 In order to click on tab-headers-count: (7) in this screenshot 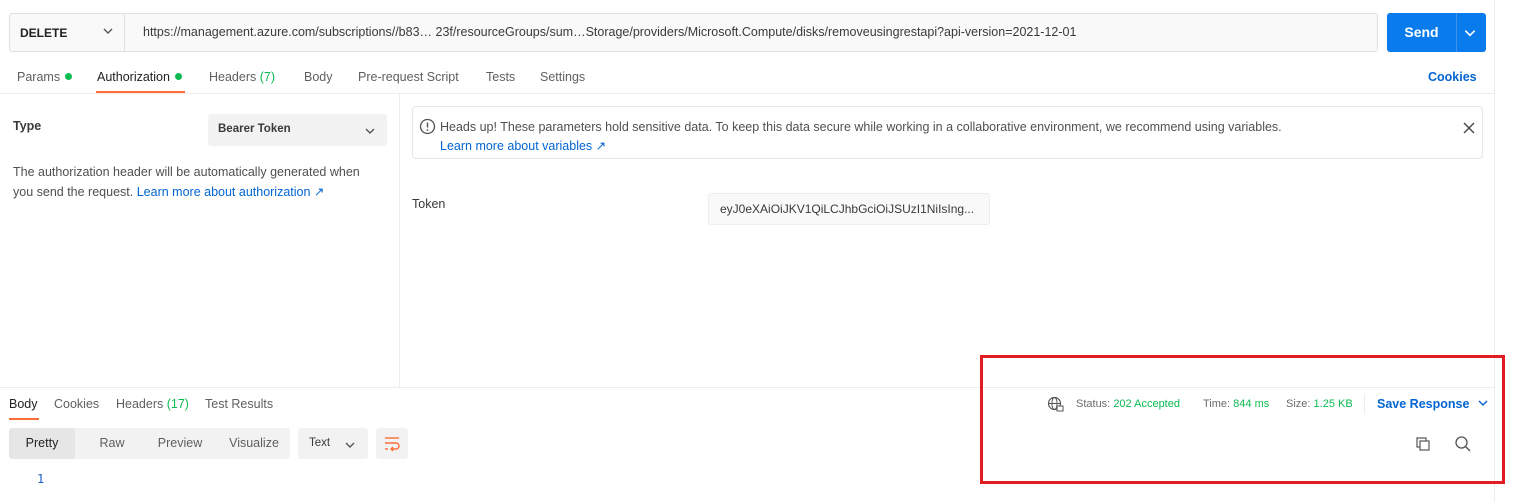, I will do `click(267, 77)`.